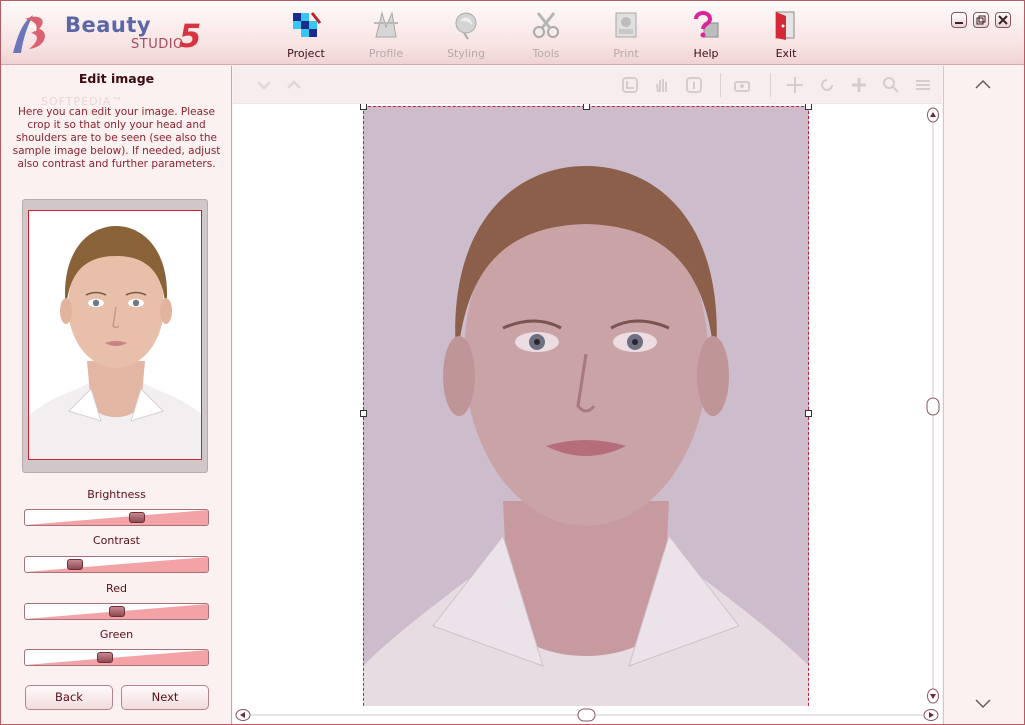  I want to click on sample-image, so click(115, 335).